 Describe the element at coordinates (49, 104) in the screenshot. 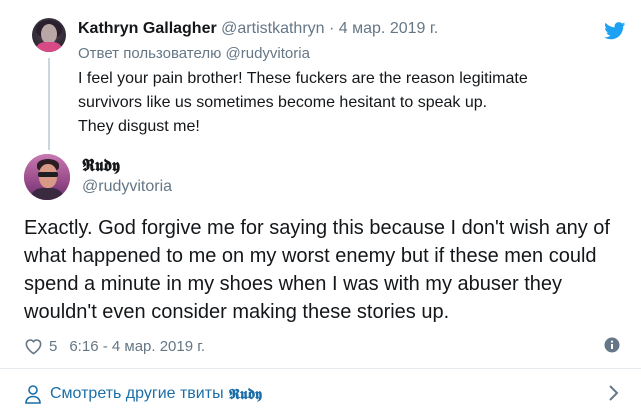

I see `thread-connector-line` at that location.